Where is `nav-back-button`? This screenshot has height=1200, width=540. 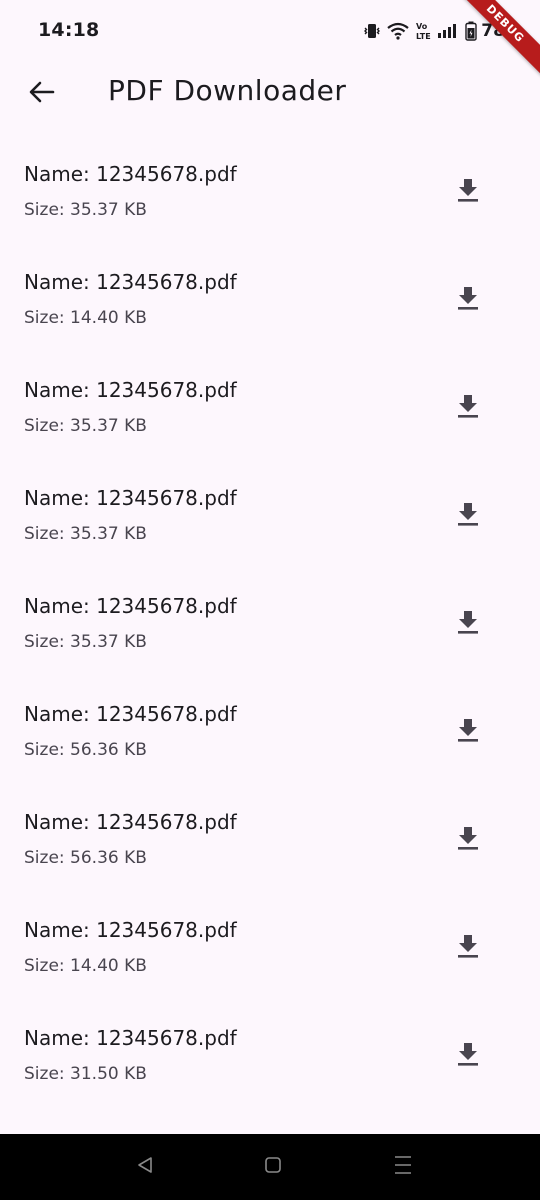
nav-back-button is located at coordinates (145, 1167).